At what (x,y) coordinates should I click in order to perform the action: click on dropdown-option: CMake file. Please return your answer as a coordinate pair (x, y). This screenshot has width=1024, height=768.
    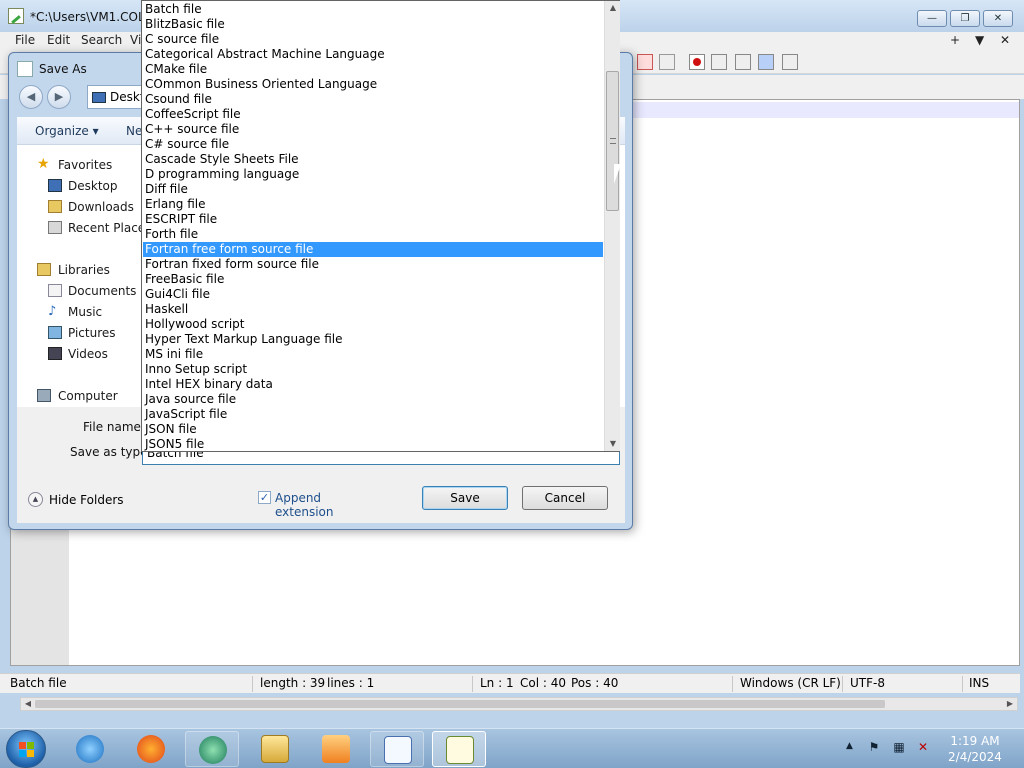
    Looking at the image, I should click on (373, 69).